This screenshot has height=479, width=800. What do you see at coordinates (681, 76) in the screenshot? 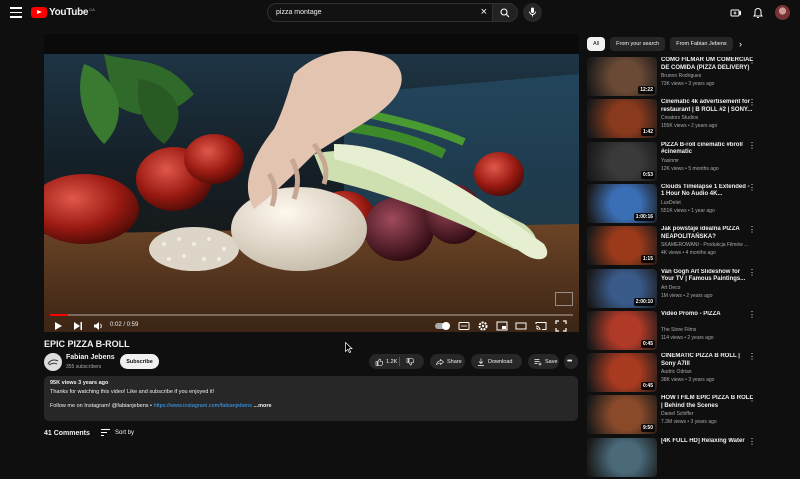
I see `recommendation-channel: Brunno Rodrigues` at bounding box center [681, 76].